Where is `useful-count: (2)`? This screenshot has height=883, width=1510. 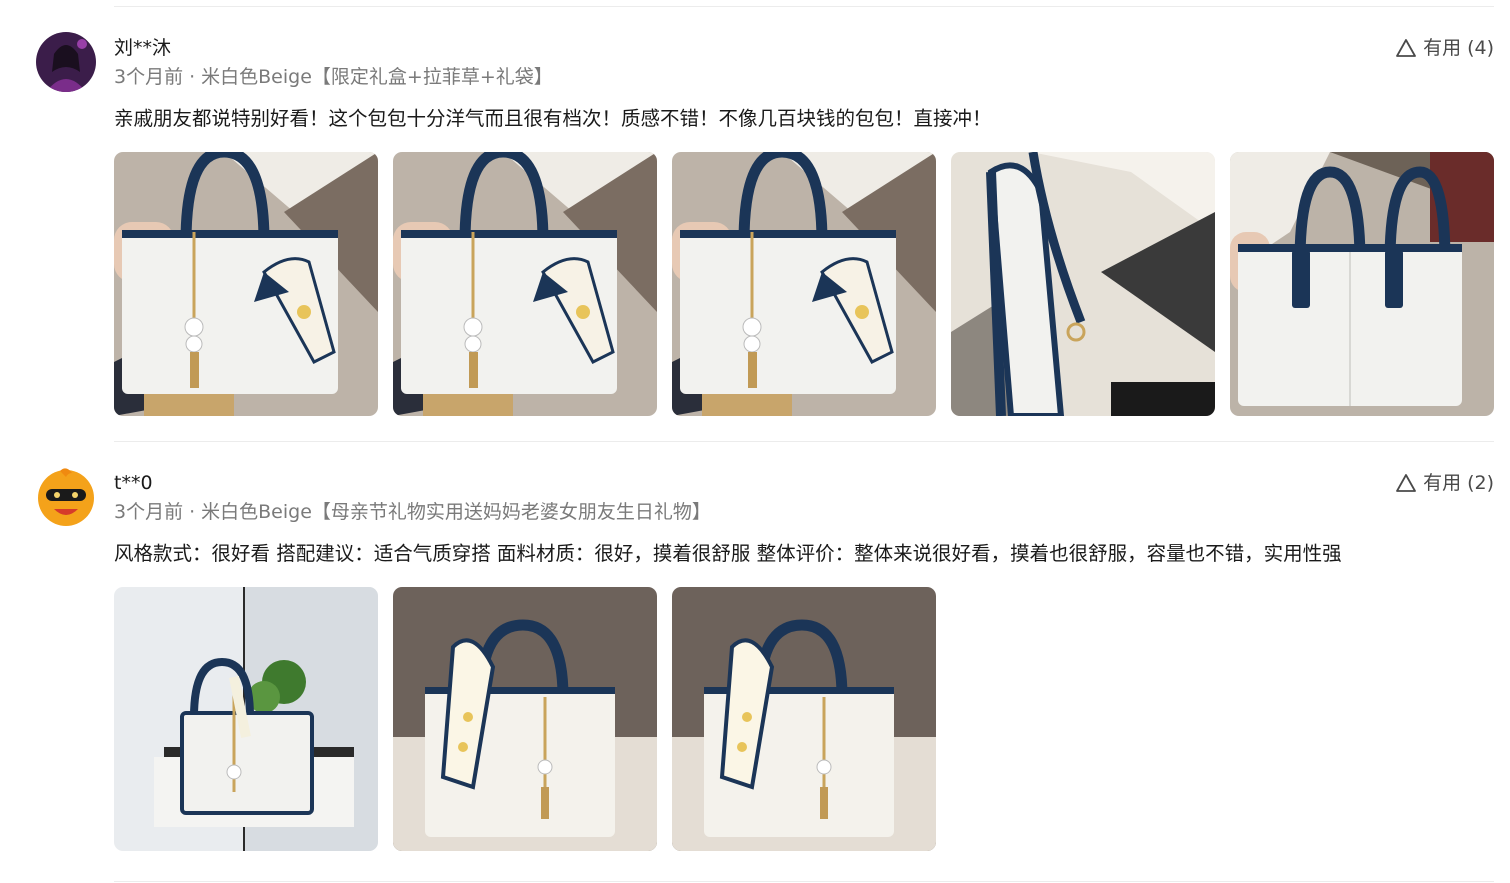 useful-count: (2) is located at coordinates (1480, 483).